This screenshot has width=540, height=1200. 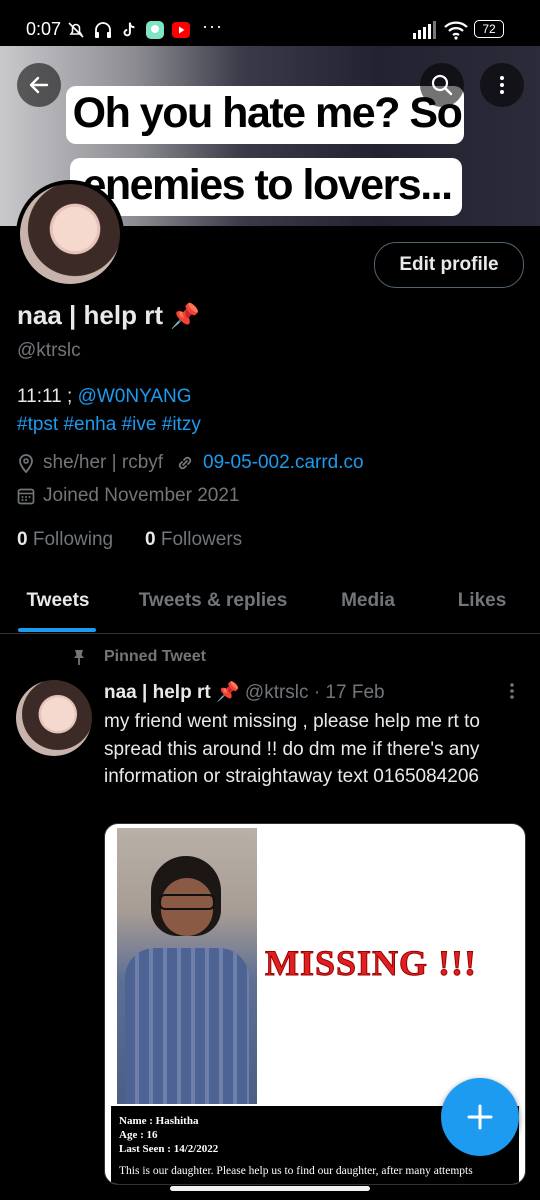 What do you see at coordinates (54, 718) in the screenshot?
I see `tweet-author-avatar` at bounding box center [54, 718].